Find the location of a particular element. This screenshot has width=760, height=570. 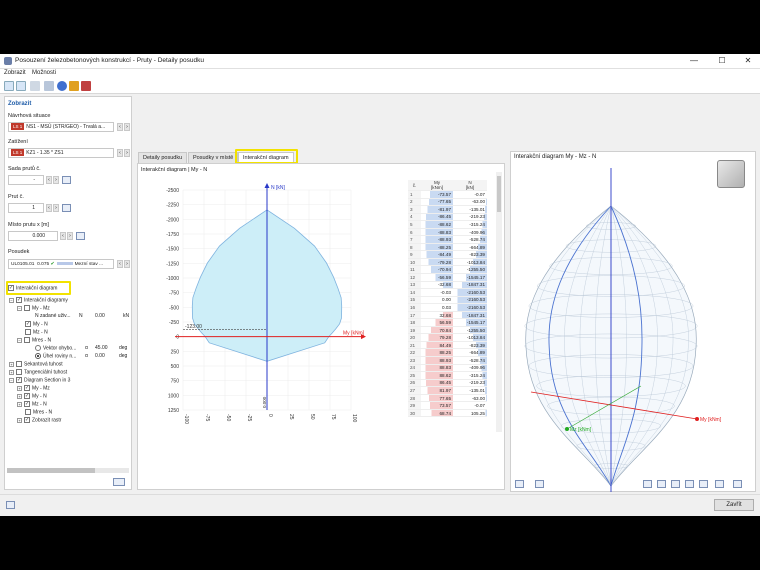

menu-moznosti: Možnosti is located at coordinates (44, 73).